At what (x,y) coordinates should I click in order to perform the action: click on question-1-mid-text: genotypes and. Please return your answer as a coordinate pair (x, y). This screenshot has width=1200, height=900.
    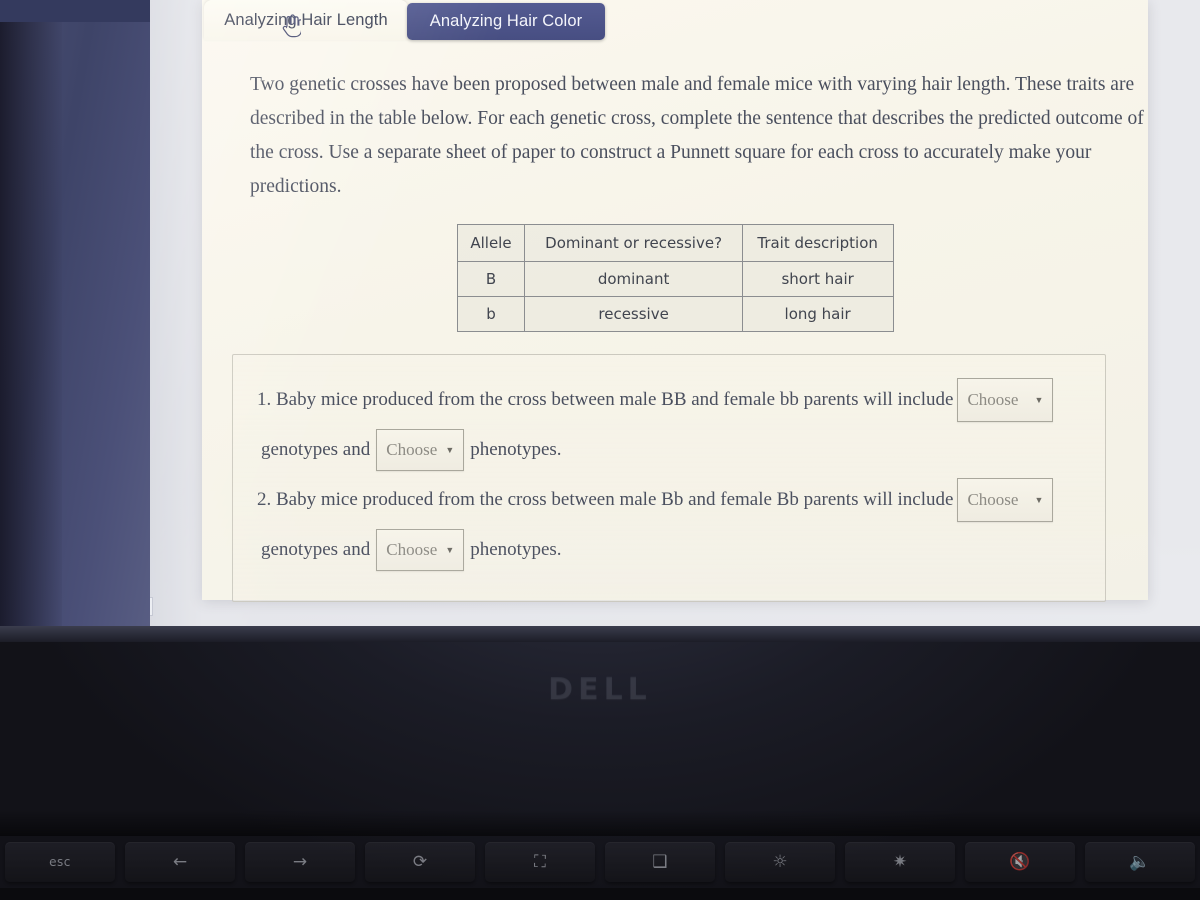
    Looking at the image, I should click on (316, 449).